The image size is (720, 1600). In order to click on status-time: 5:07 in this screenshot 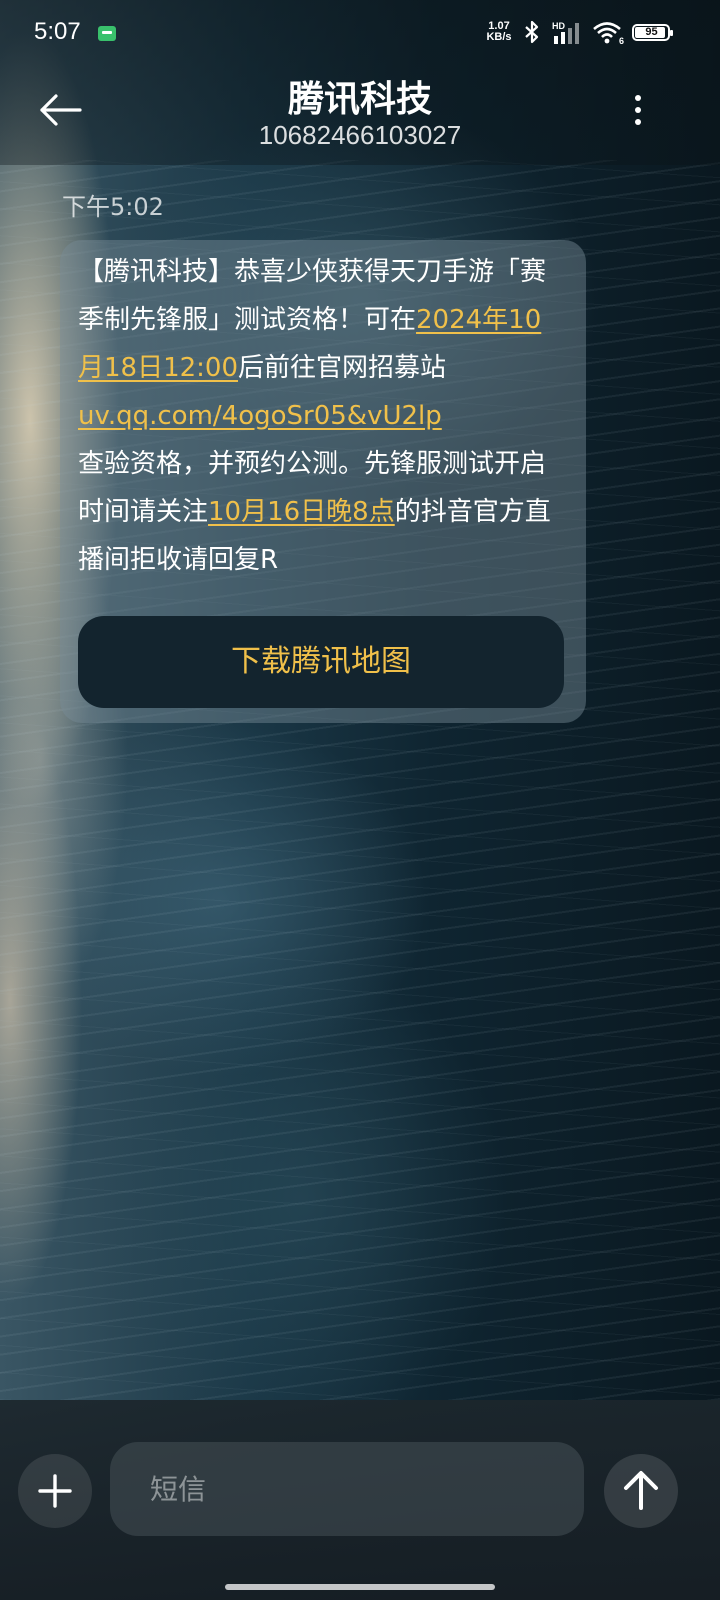, I will do `click(57, 31)`.